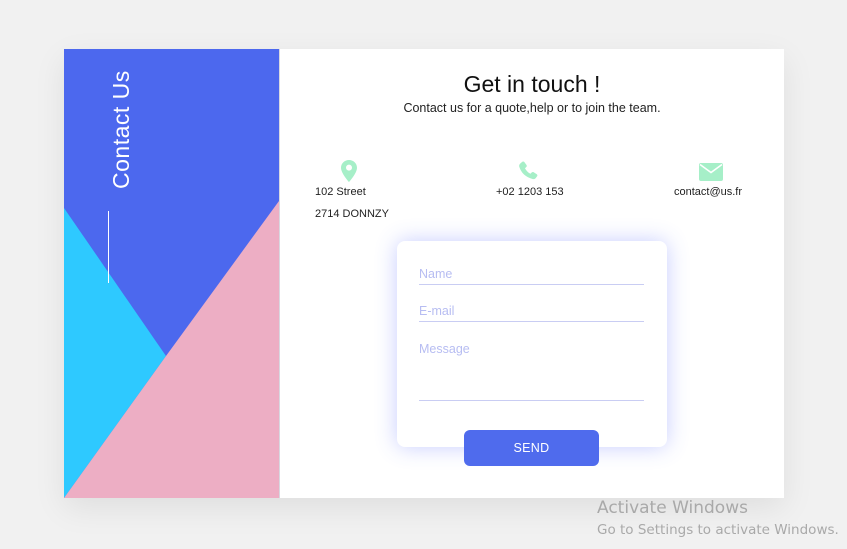 This screenshot has width=847, height=549. I want to click on phone-info: +02 1203 153, so click(539, 180).